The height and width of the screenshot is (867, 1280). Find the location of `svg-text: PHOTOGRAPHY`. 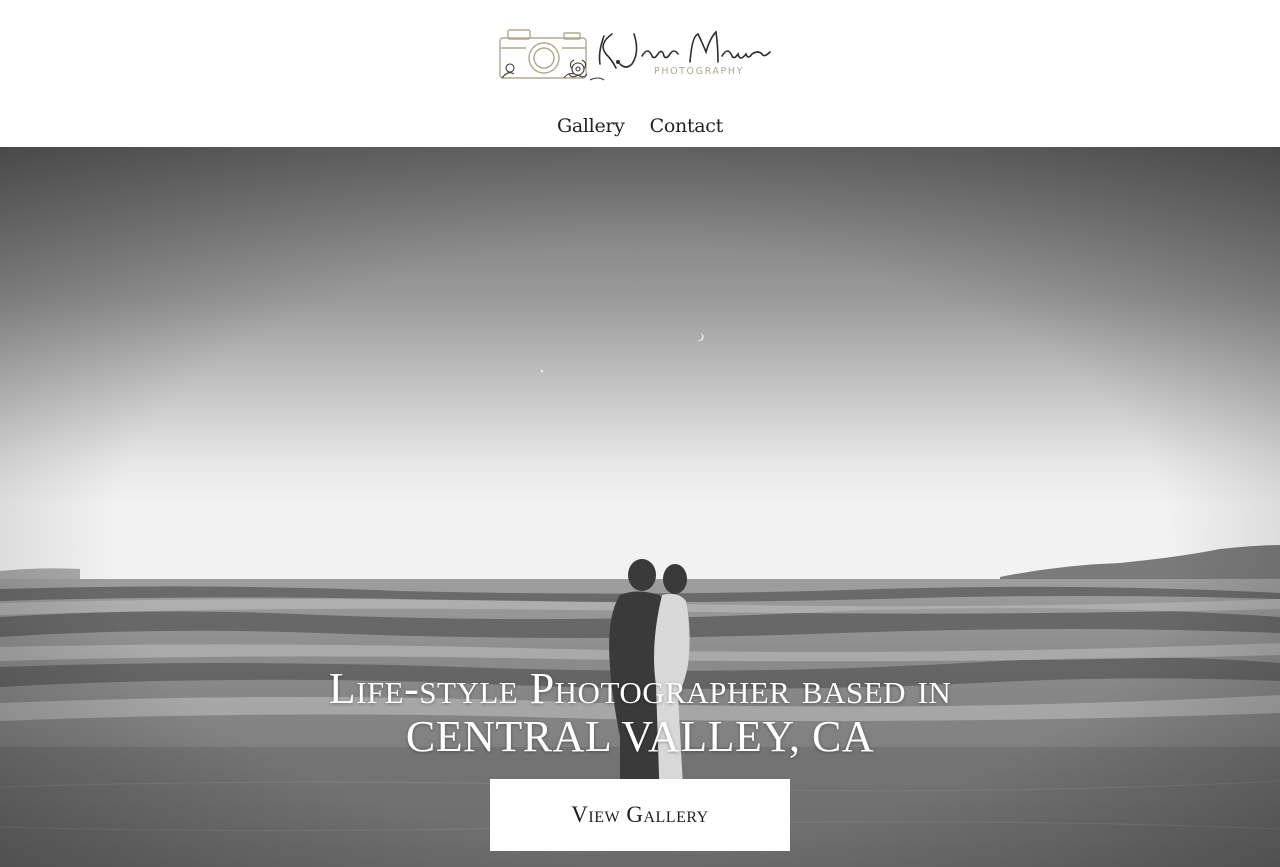

svg-text: PHOTOGRAPHY is located at coordinates (699, 71).